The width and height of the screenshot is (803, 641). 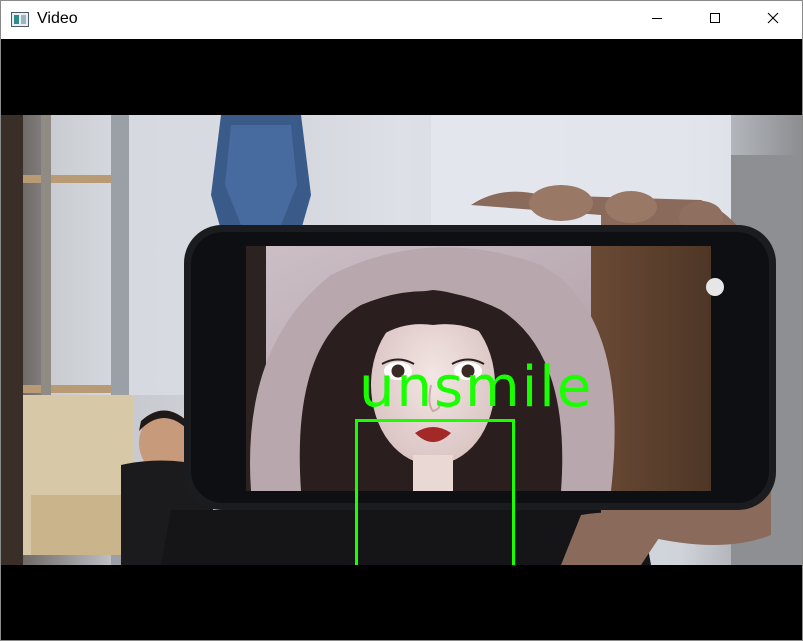 What do you see at coordinates (20, 19) in the screenshot?
I see `window-app-icon` at bounding box center [20, 19].